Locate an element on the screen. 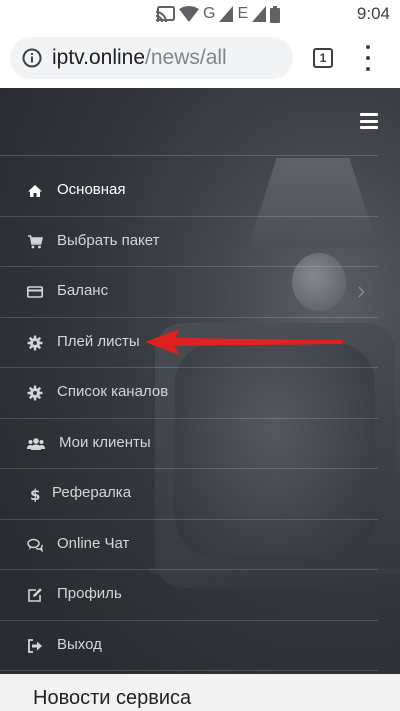 Image resolution: width=400 pixels, height=711 pixels. address-bar: iptv.online/news/all is located at coordinates (151, 58).